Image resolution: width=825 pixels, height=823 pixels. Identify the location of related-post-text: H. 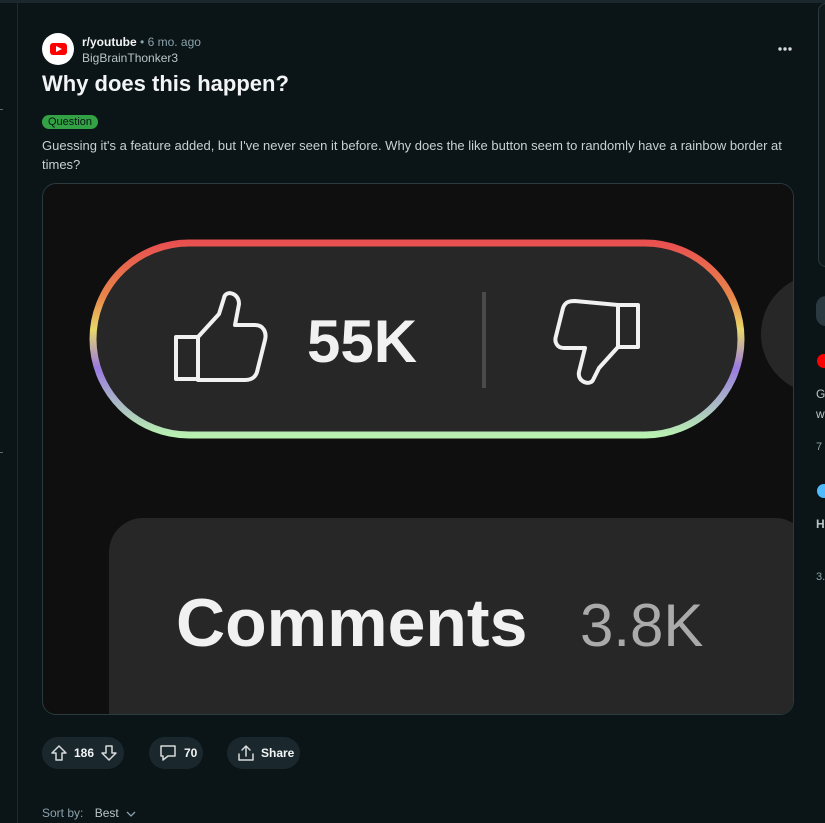
(820, 524).